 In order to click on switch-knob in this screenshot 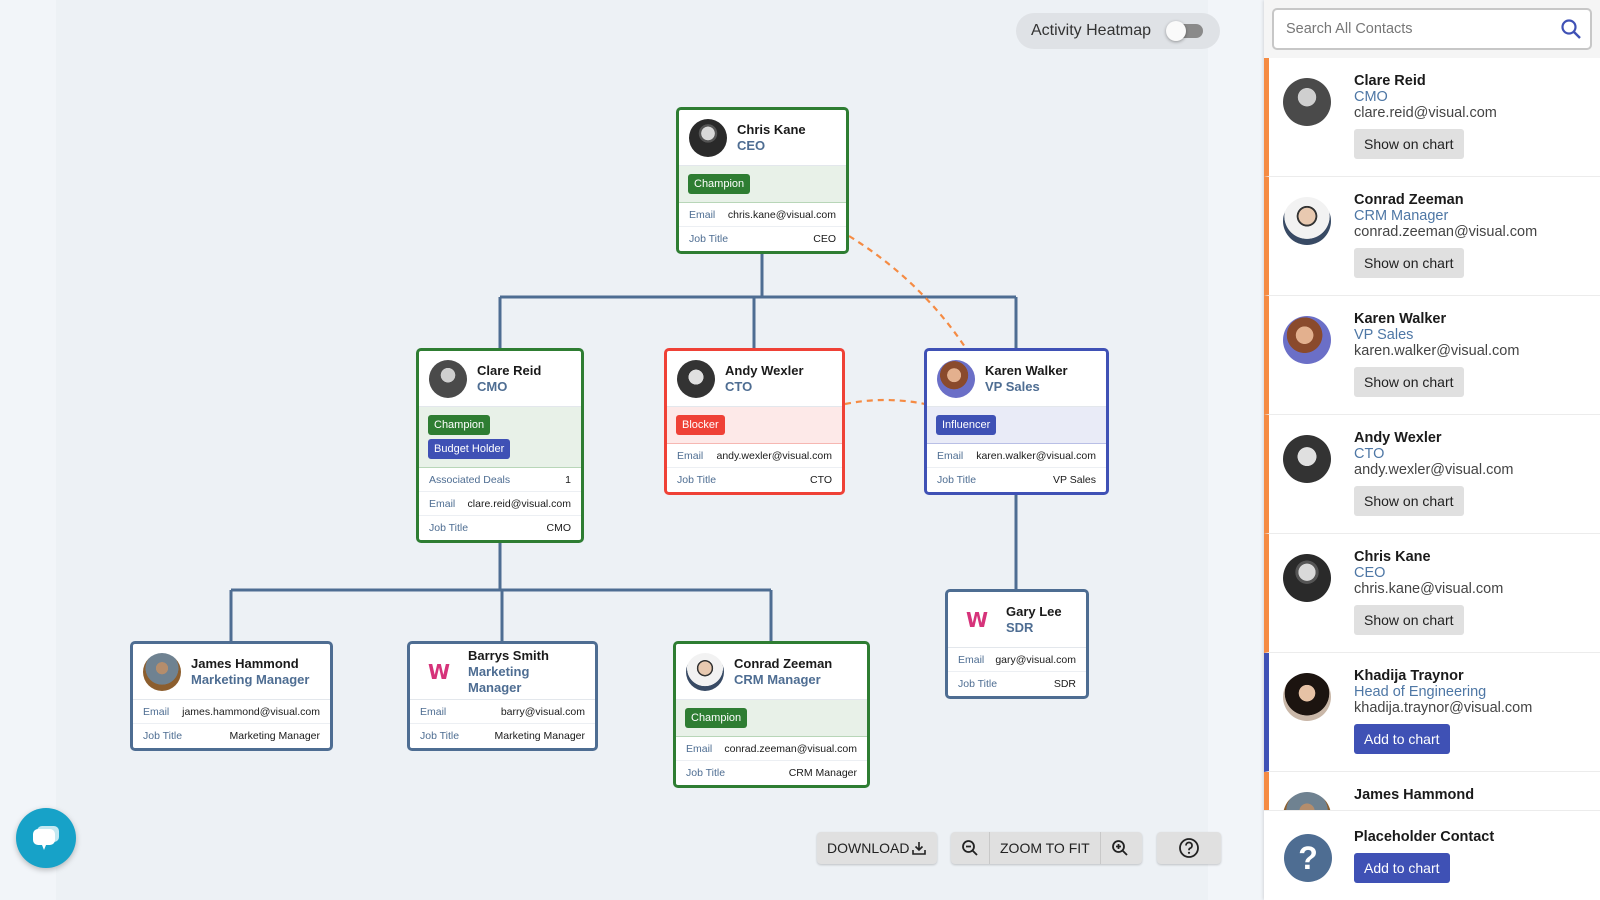, I will do `click(1176, 31)`.